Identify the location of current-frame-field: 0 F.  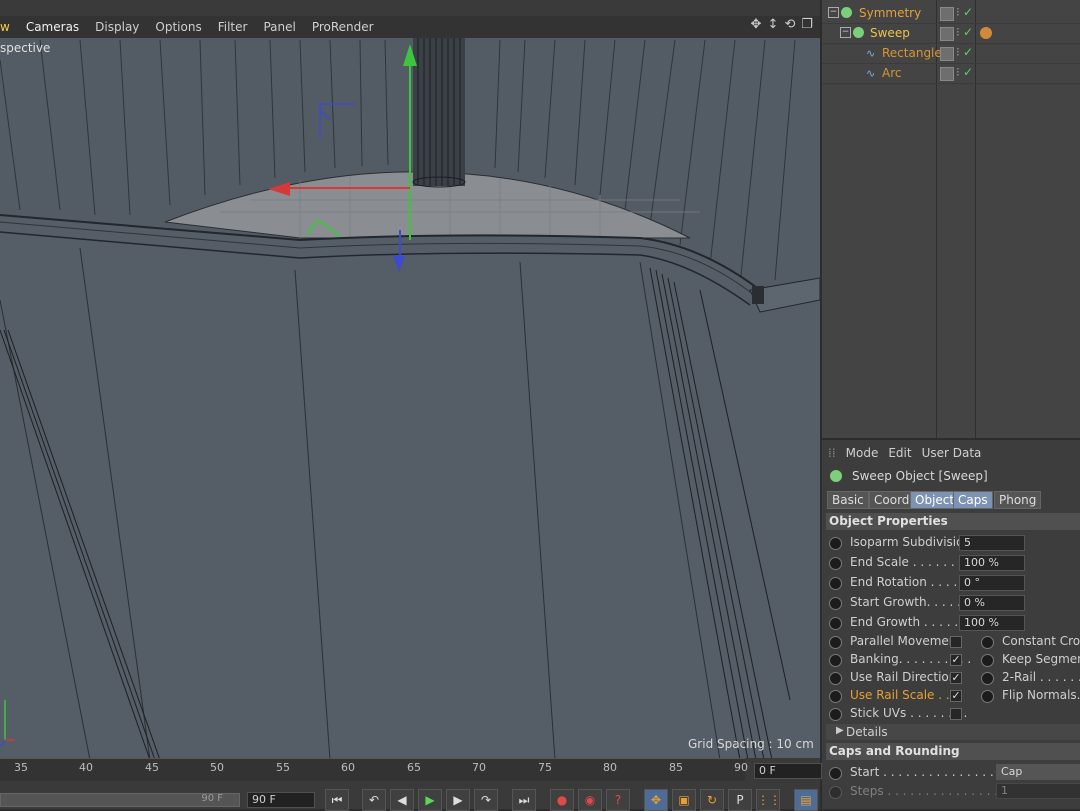
(788, 771).